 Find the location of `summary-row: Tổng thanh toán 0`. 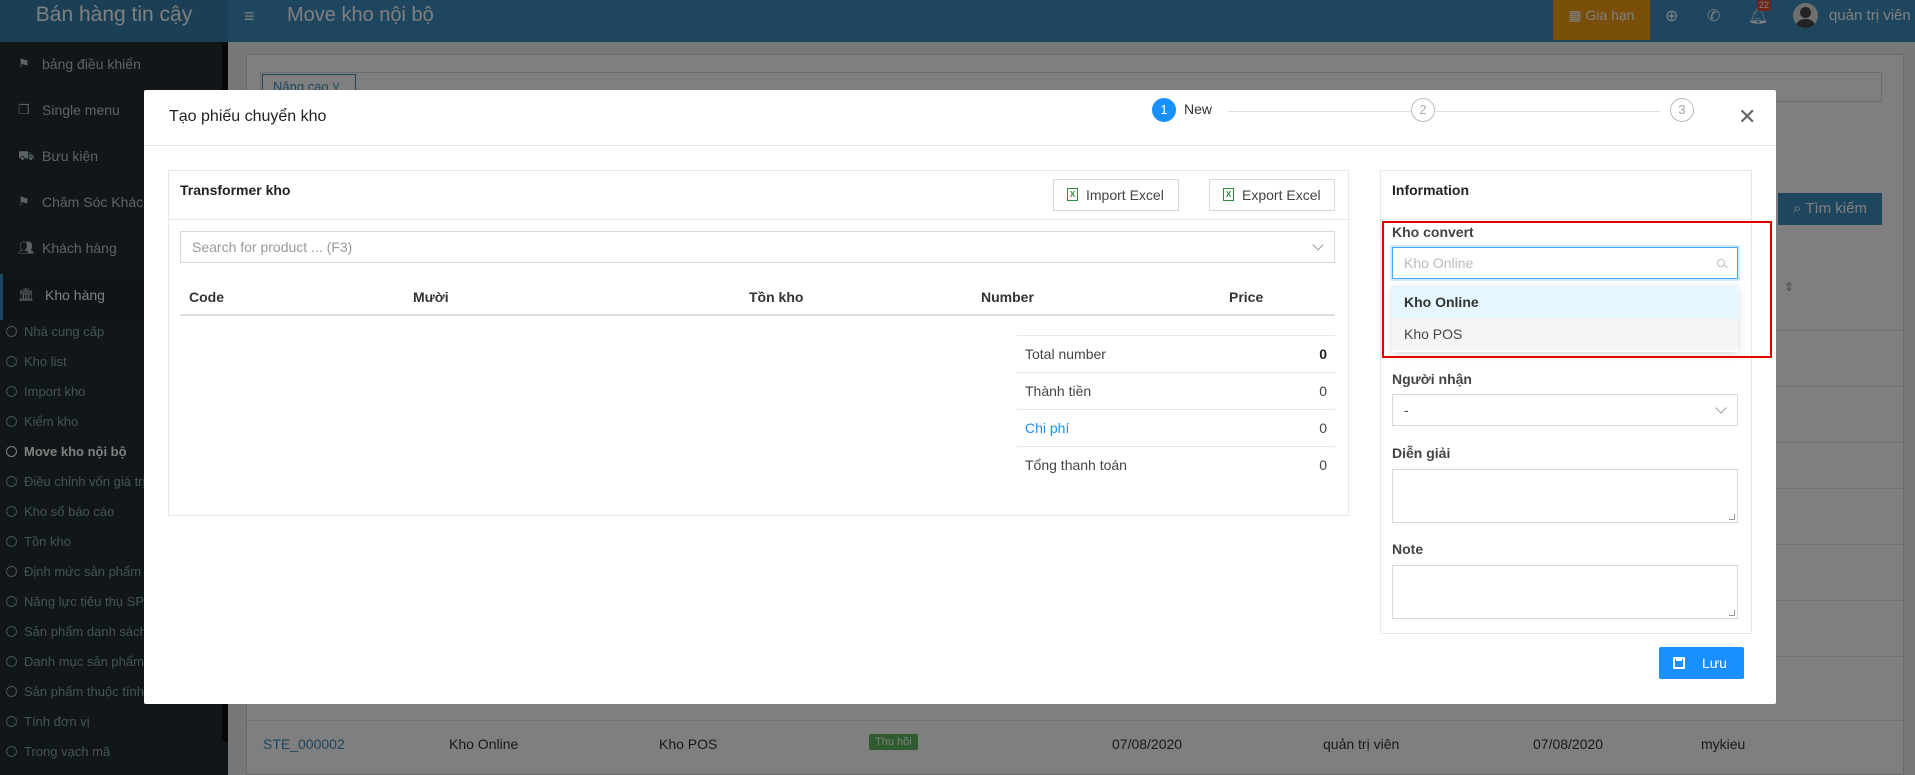

summary-row: Tổng thanh toán 0 is located at coordinates (1176, 464).